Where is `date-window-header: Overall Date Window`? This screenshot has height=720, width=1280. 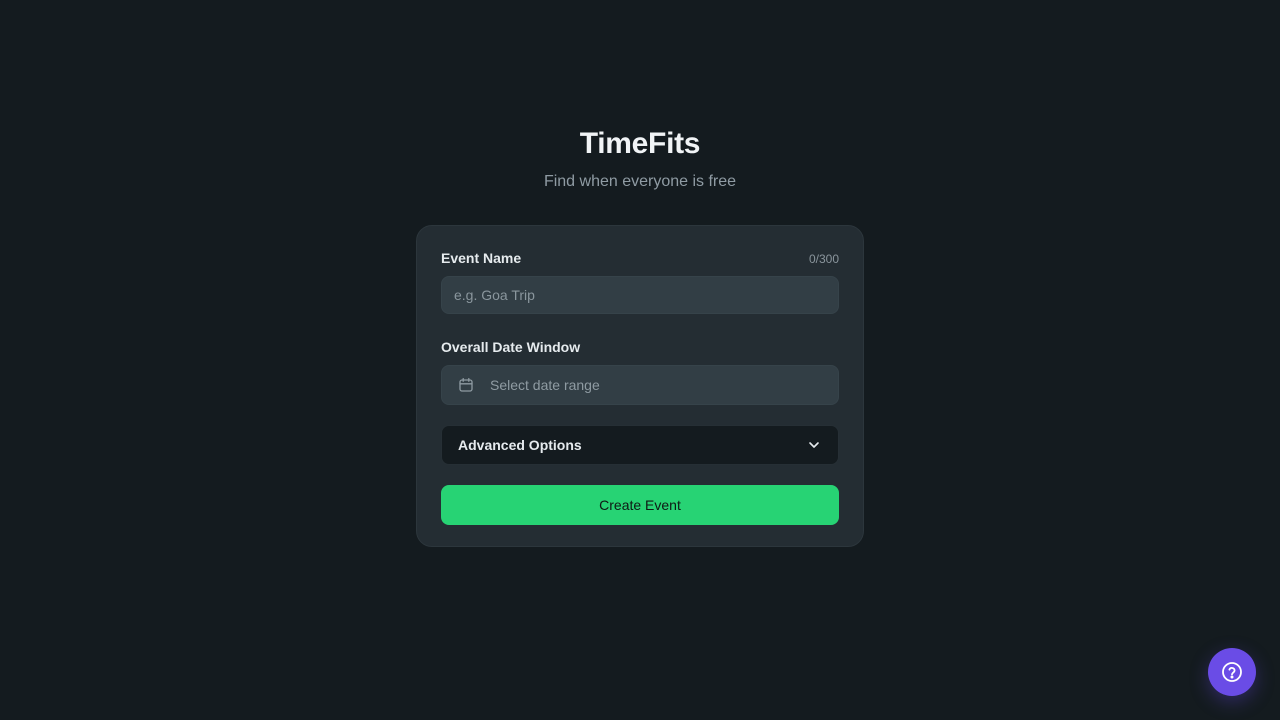
date-window-header: Overall Date Window is located at coordinates (640, 349).